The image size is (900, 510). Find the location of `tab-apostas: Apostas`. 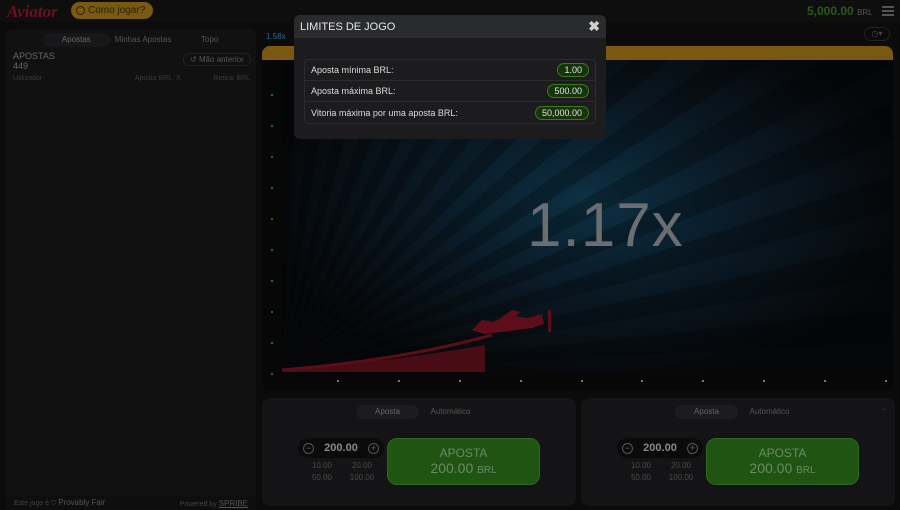

tab-apostas: Apostas is located at coordinates (76, 40).